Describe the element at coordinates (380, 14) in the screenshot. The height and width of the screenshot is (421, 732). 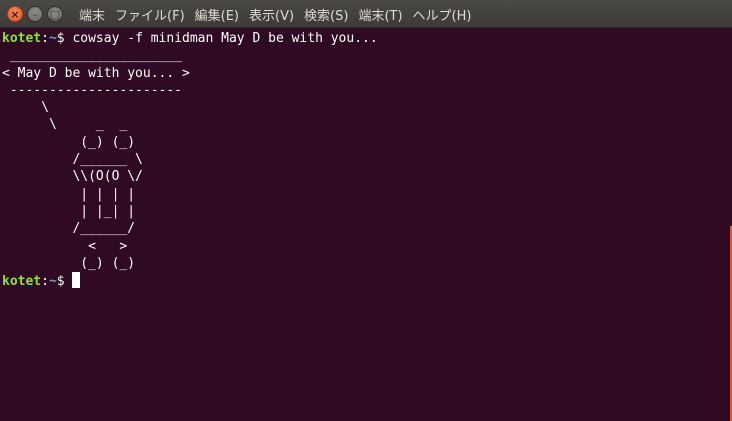
I see `menu-terminal: 端末(T)` at that location.